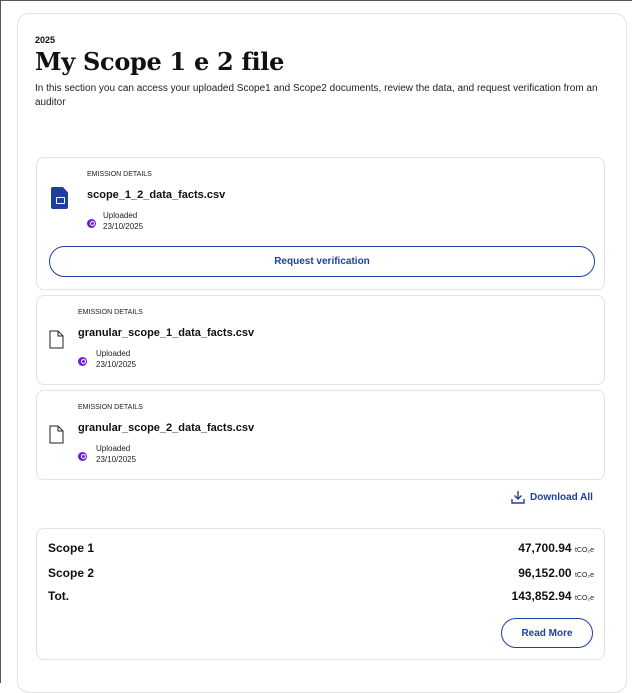 Image resolution: width=632 pixels, height=693 pixels. I want to click on download-icon, so click(518, 497).